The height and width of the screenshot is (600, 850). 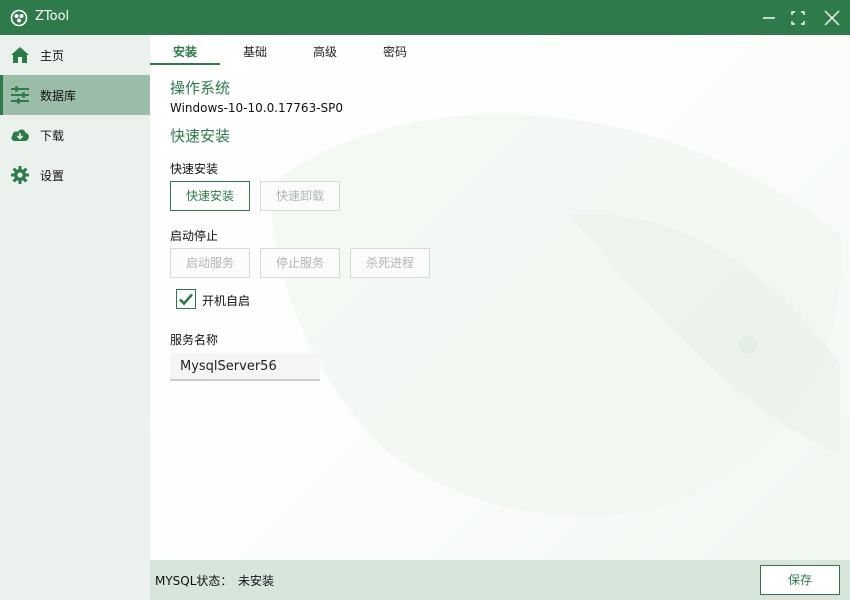 I want to click on autostart-checkbox, so click(x=186, y=299).